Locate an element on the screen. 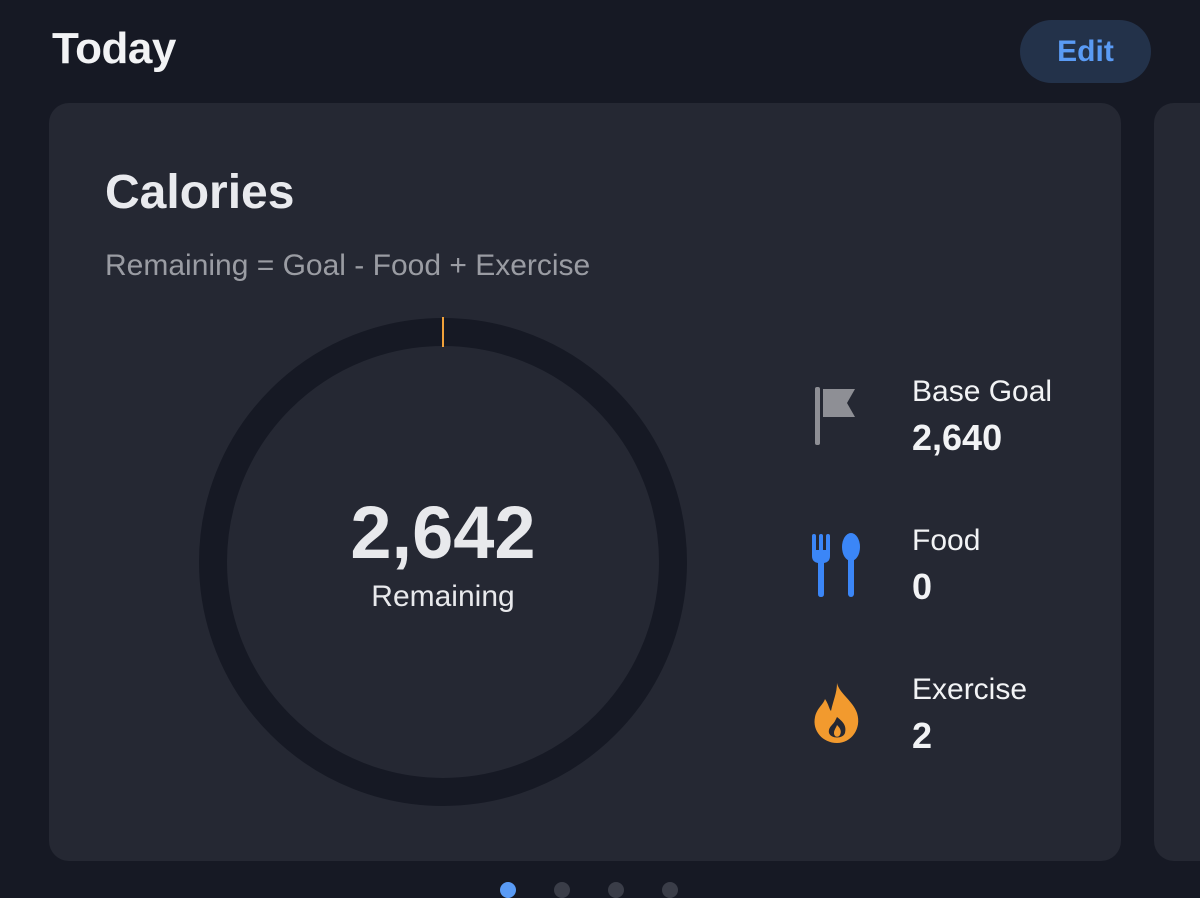 The width and height of the screenshot is (1200, 898). stat-label: Base Goal is located at coordinates (982, 391).